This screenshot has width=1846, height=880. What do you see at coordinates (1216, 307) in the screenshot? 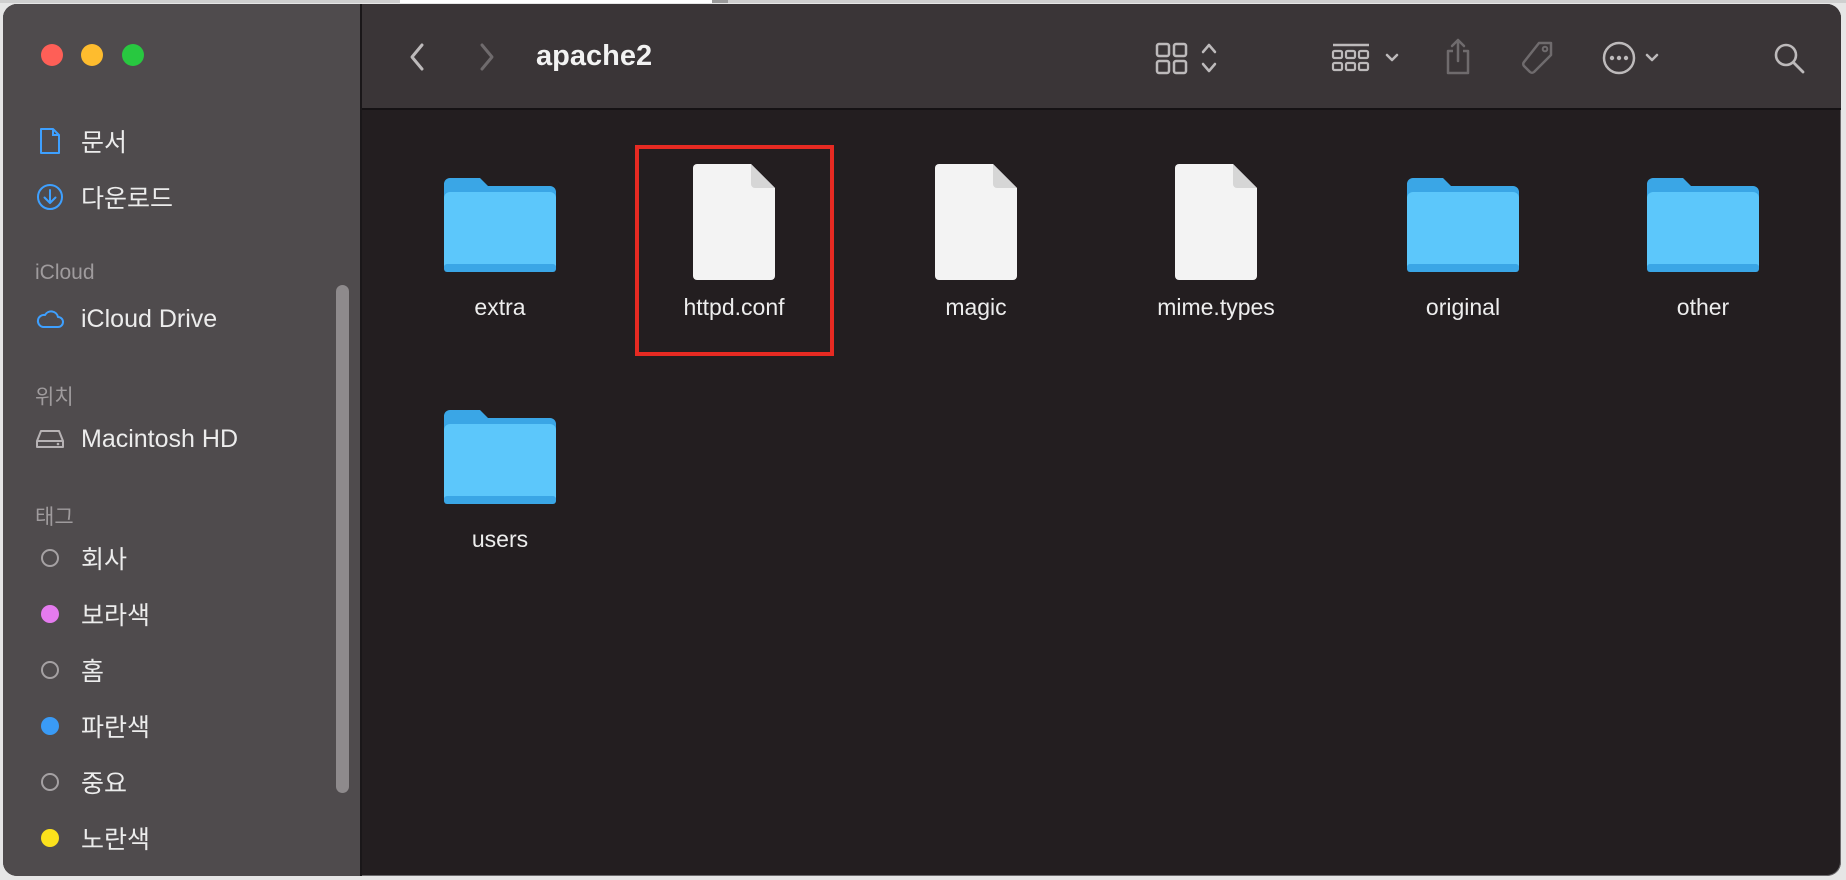
I see `file-name: mime.types` at bounding box center [1216, 307].